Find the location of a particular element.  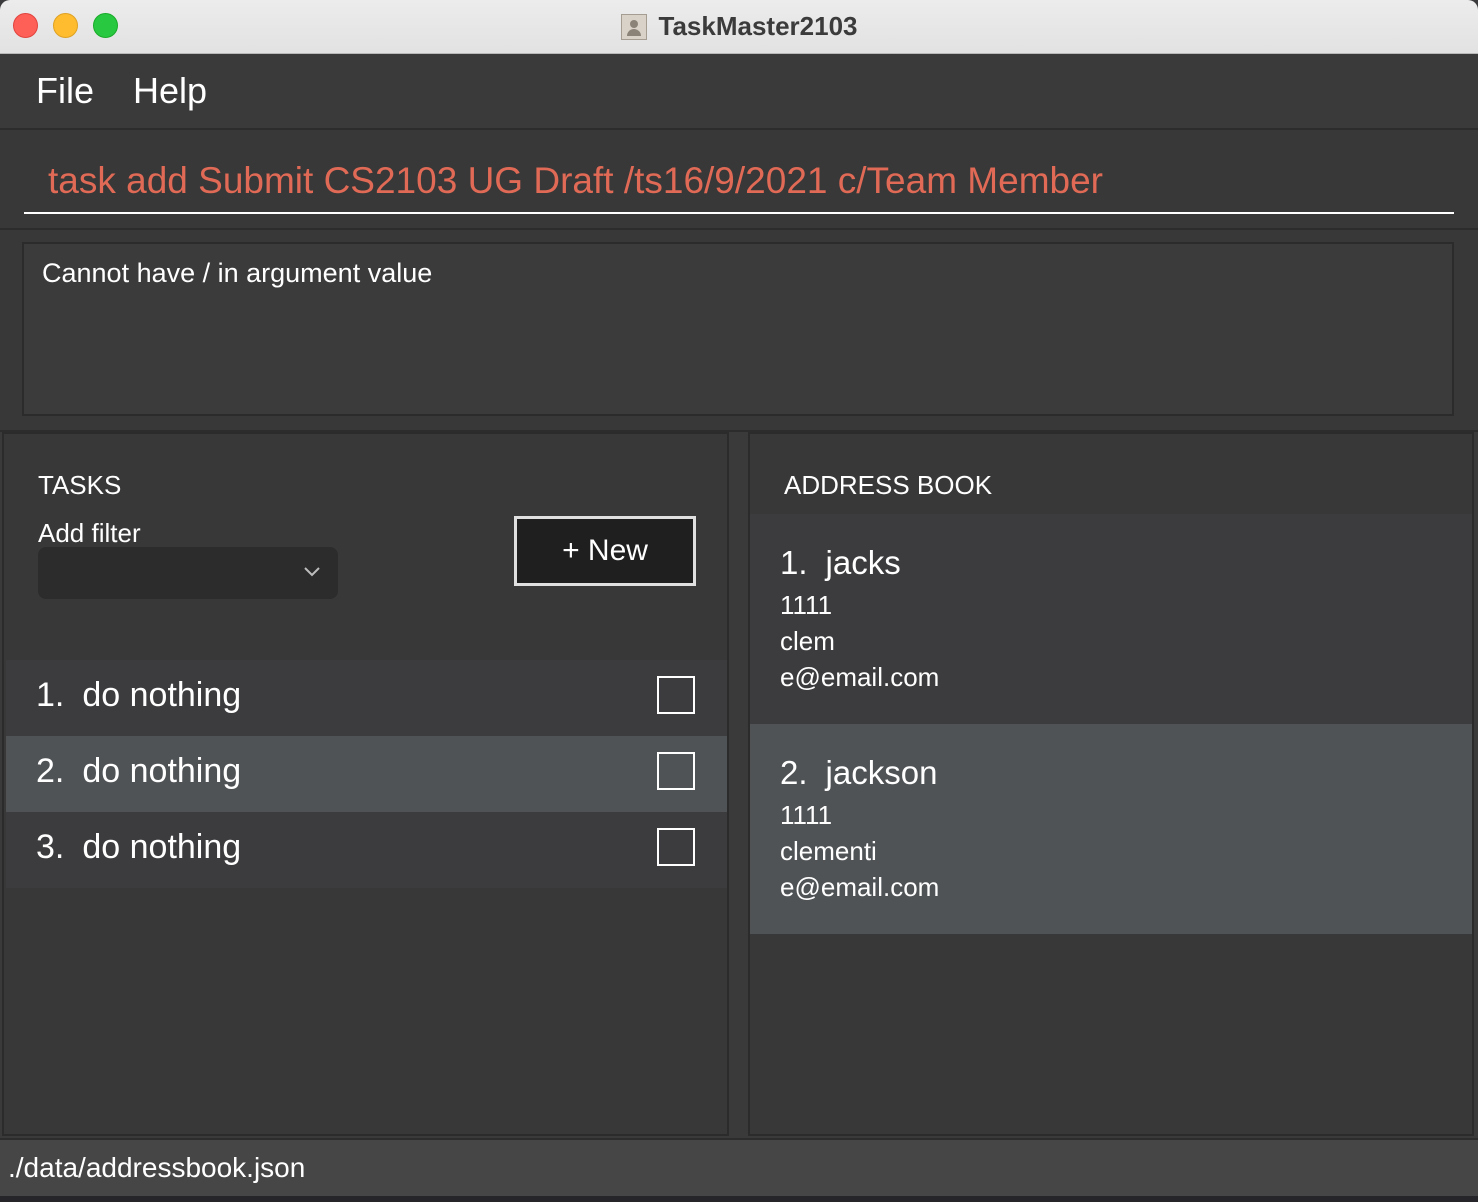

address-book-icon is located at coordinates (633, 26).